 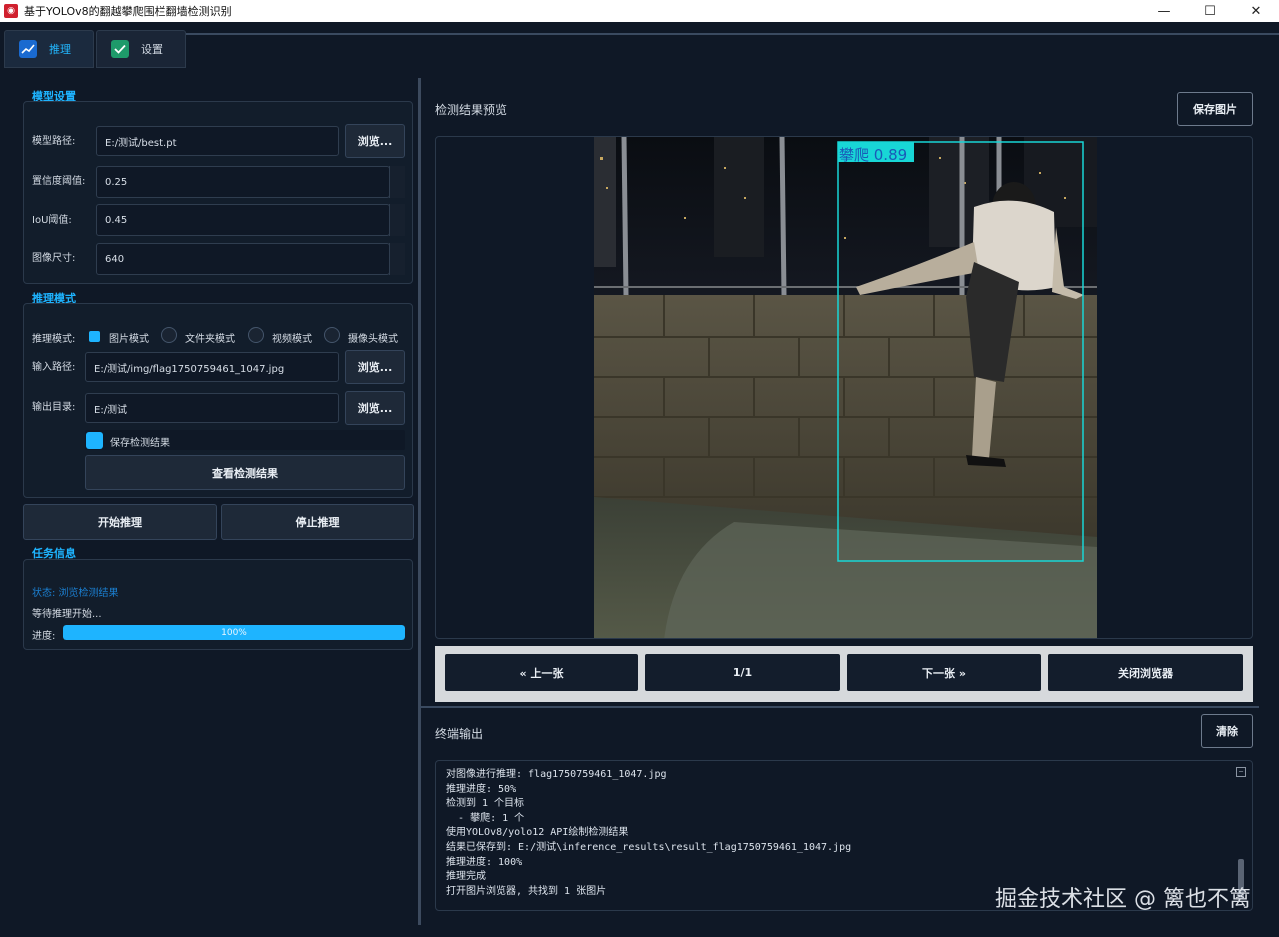 I want to click on model-path-label: 模型路径:, so click(x=54, y=141).